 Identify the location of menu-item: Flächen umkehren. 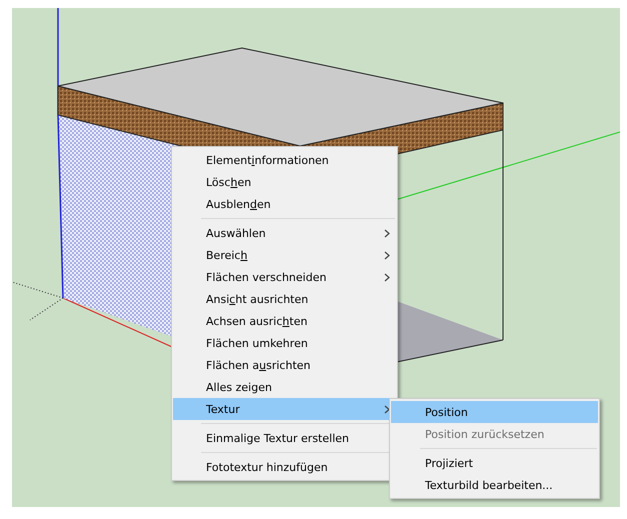
(284, 343).